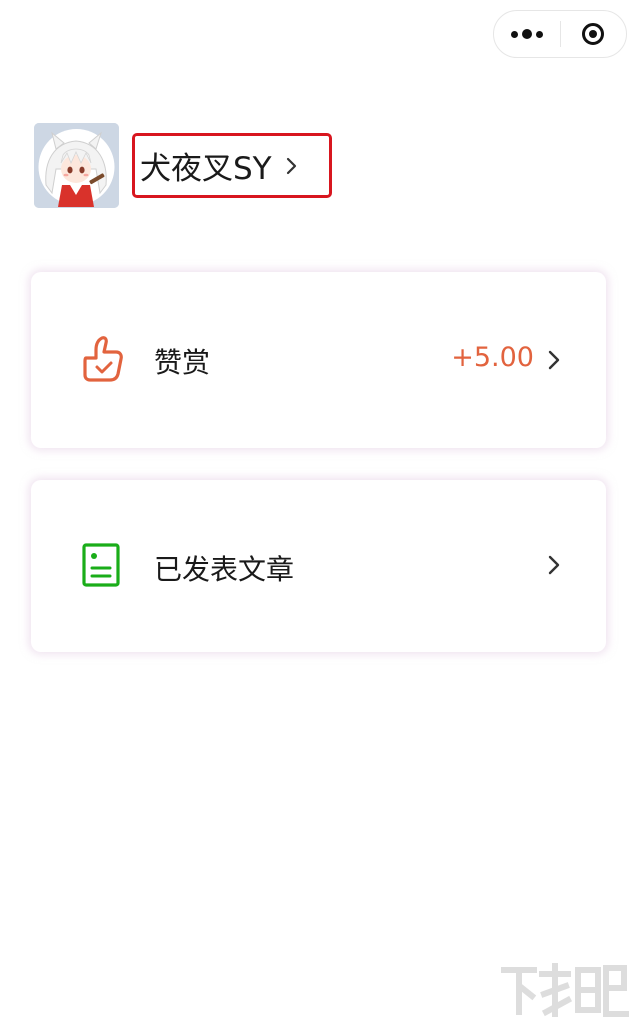 This screenshot has height=1026, width=640. What do you see at coordinates (492, 357) in the screenshot?
I see `reward-amount: +5.00` at bounding box center [492, 357].